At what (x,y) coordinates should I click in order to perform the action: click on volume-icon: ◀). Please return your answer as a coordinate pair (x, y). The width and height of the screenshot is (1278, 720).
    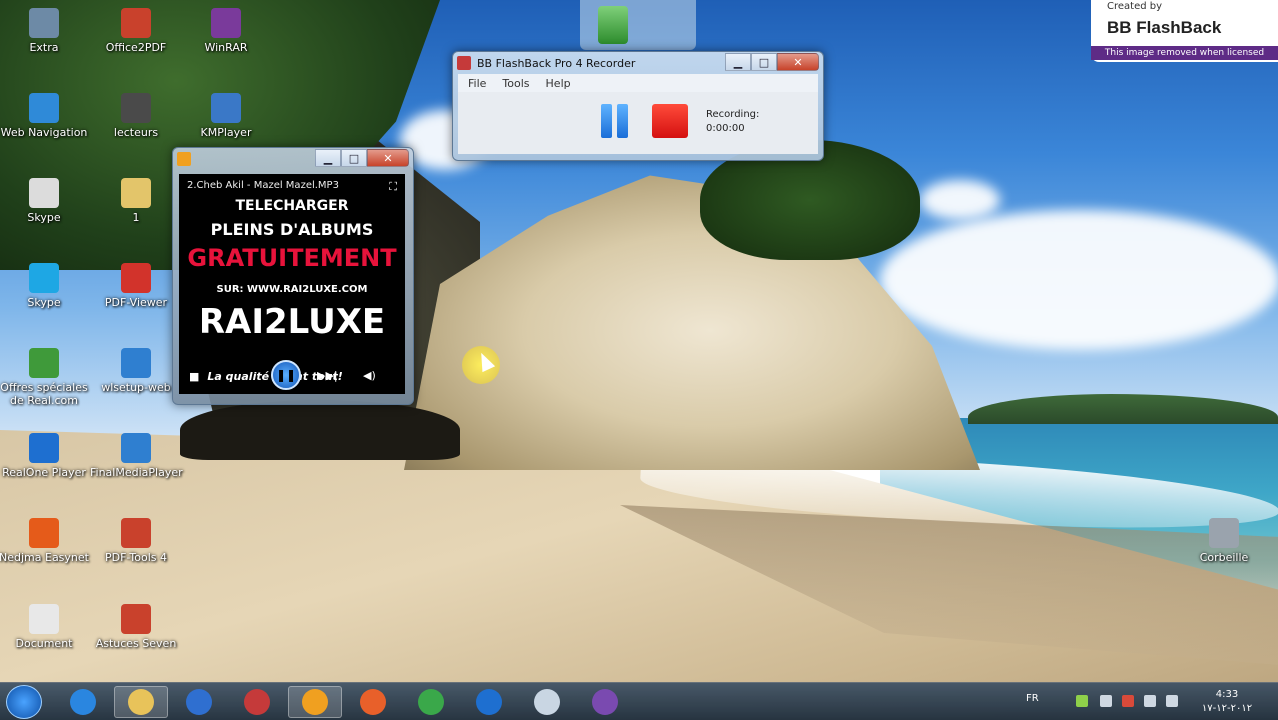
    Looking at the image, I should click on (369, 375).